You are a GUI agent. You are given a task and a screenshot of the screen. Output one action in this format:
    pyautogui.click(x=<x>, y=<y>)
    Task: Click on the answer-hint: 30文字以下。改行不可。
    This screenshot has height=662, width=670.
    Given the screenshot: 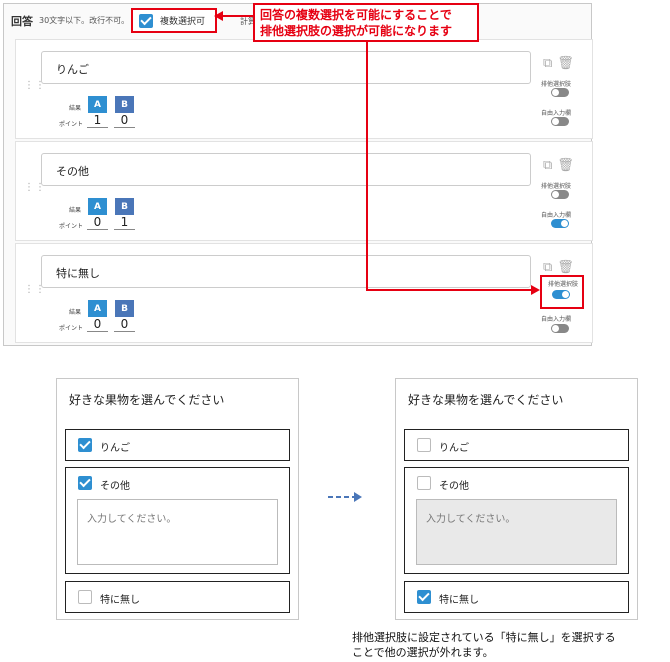 What is the action you would take?
    pyautogui.click(x=84, y=20)
    